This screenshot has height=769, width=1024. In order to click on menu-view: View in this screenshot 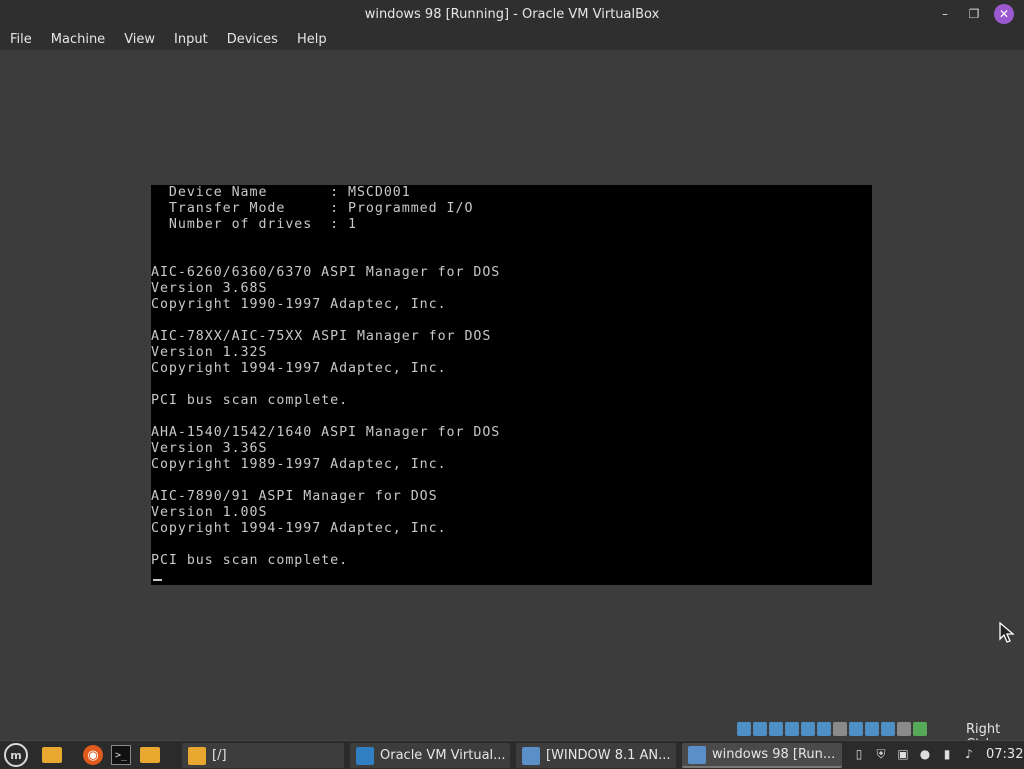, I will do `click(139, 39)`.